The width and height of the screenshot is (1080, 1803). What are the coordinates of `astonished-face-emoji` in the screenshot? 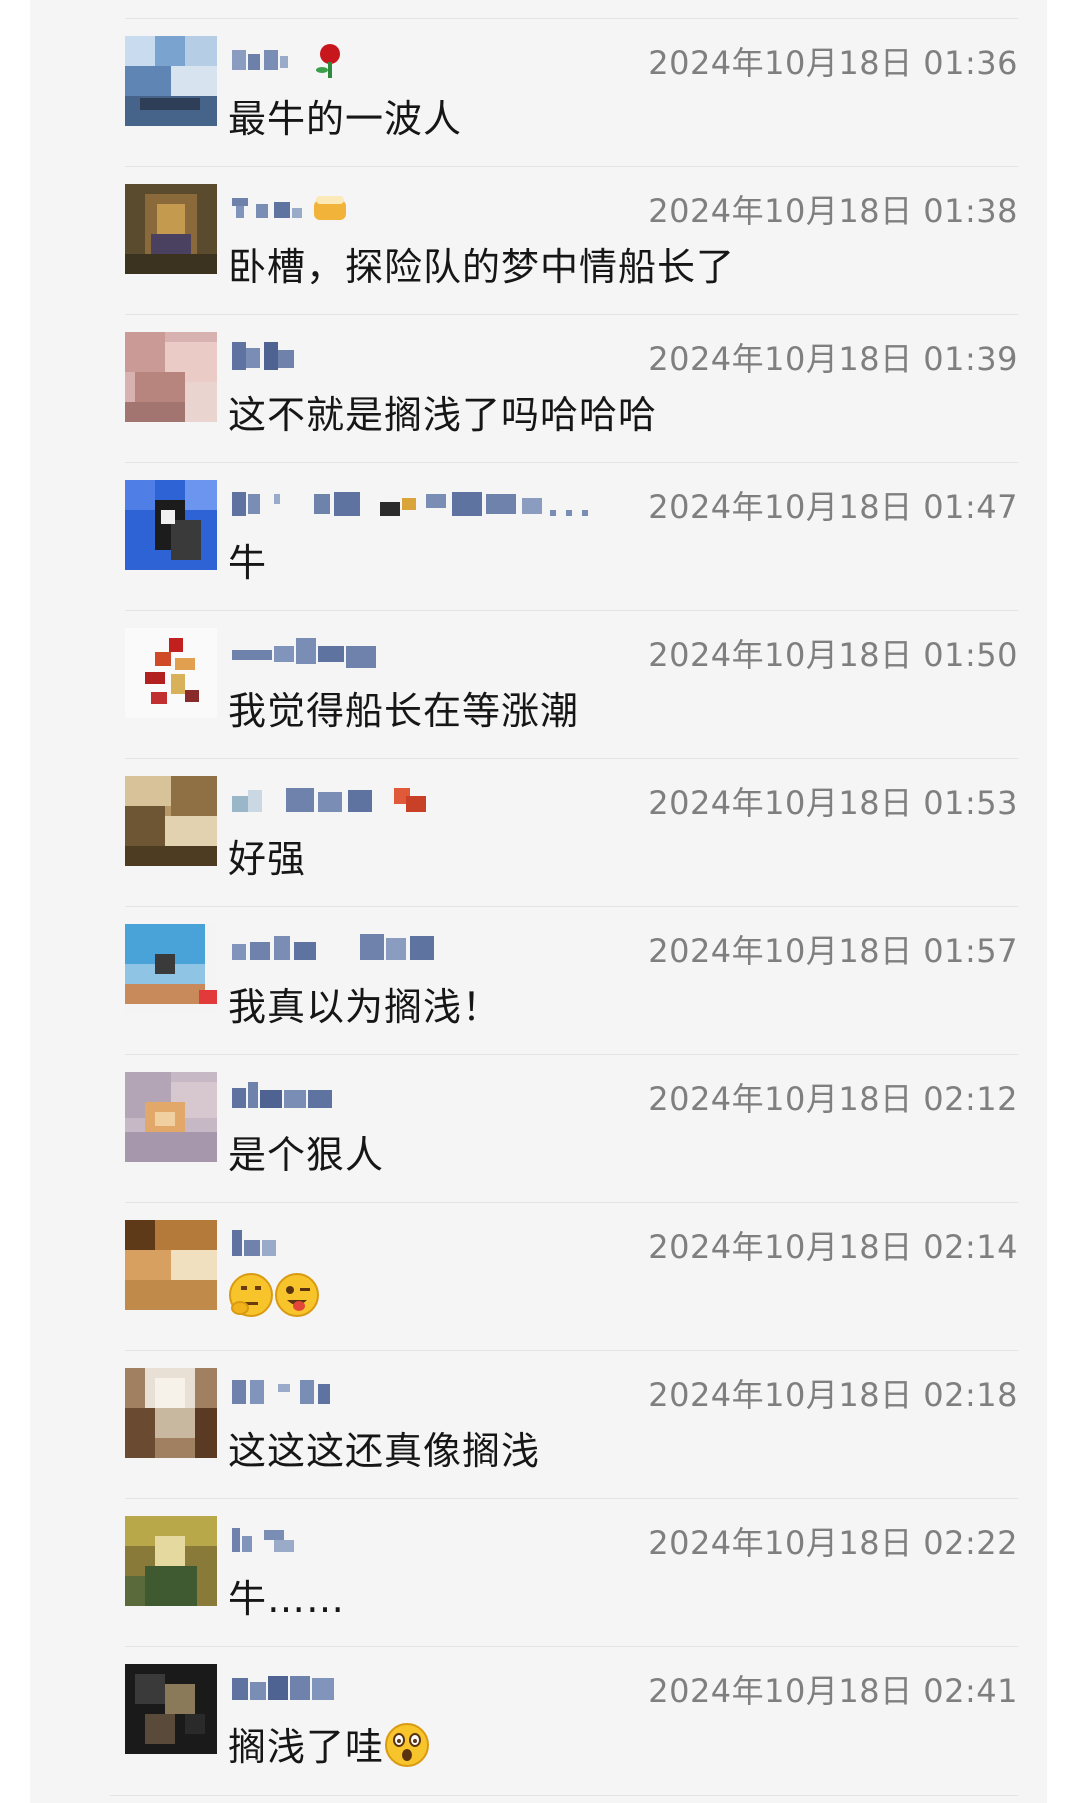 It's located at (407, 1745).